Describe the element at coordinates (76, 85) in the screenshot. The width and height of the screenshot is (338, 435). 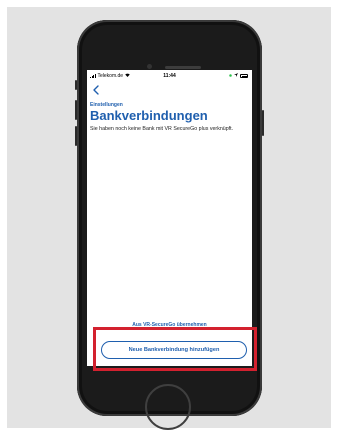
I see `mute-switch` at that location.